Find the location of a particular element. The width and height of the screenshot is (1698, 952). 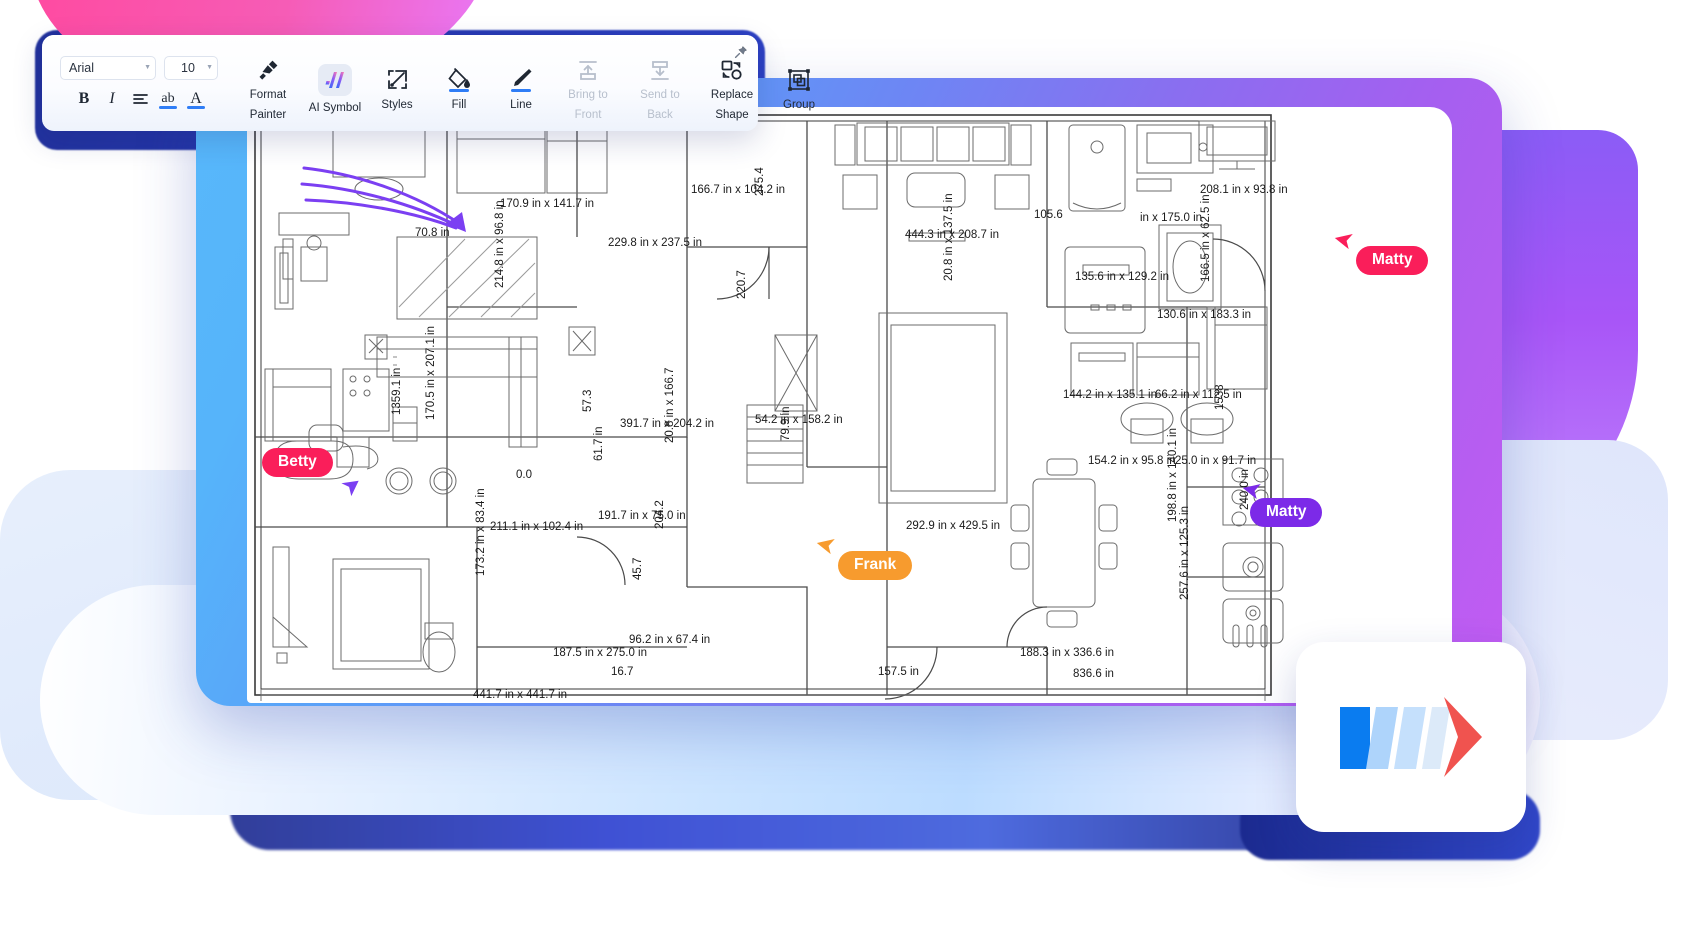

collaborator-matty-top: Matty is located at coordinates (1392, 261).